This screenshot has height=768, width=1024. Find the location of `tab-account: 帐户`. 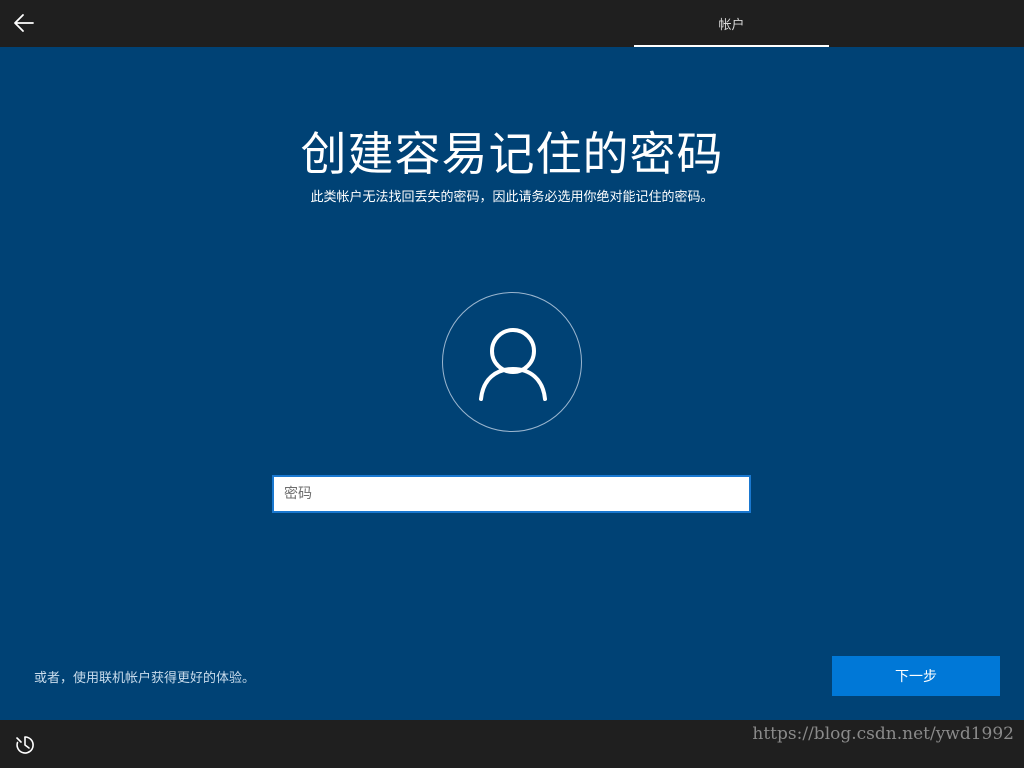

tab-account: 帐户 is located at coordinates (731, 23).